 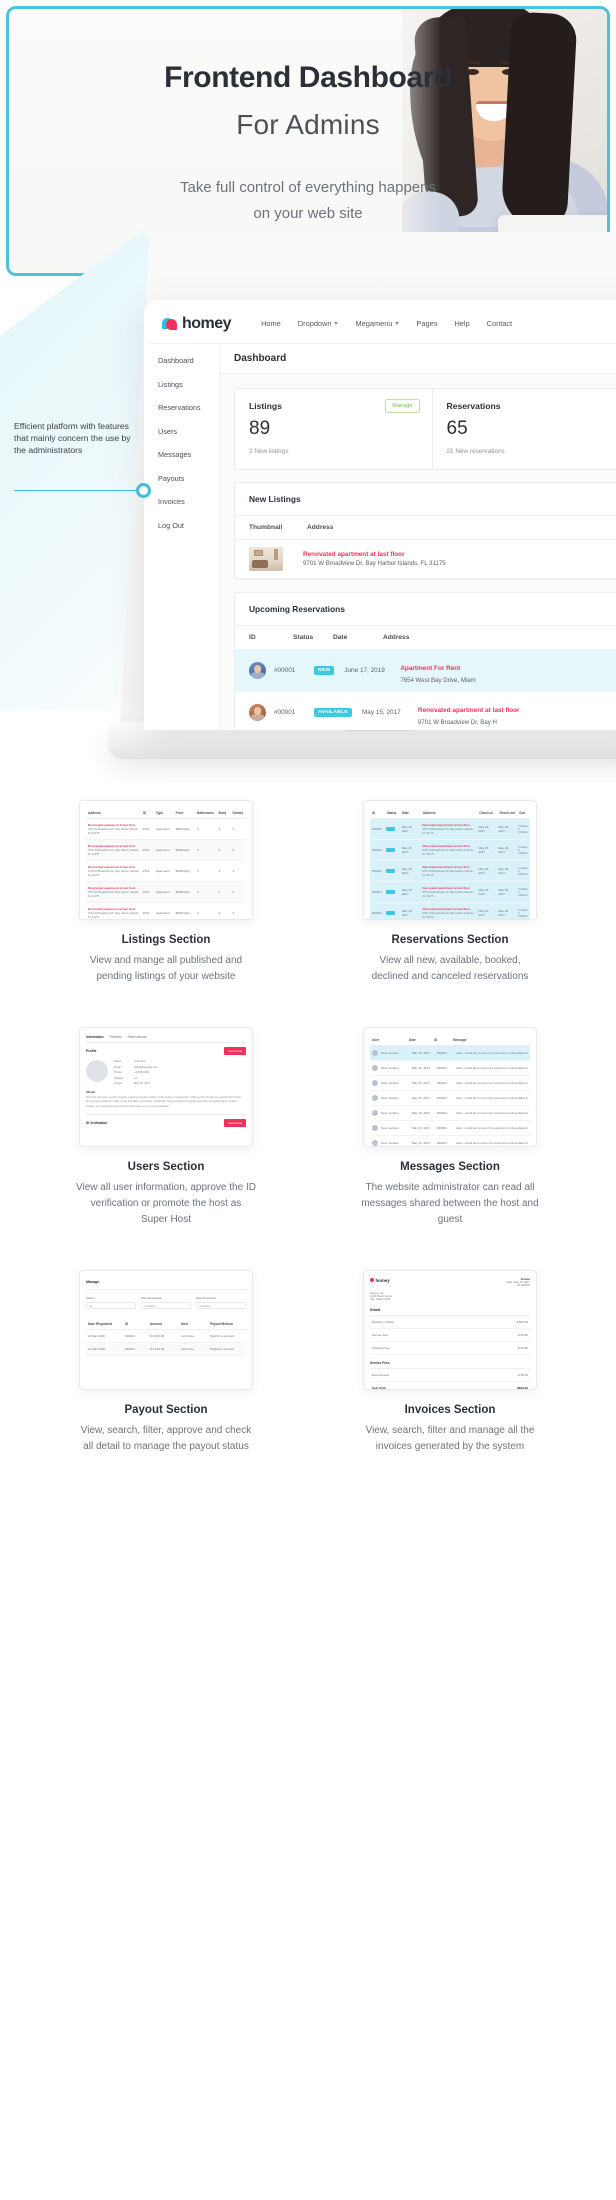 I want to click on nav-item-help: Help, so click(x=461, y=323).